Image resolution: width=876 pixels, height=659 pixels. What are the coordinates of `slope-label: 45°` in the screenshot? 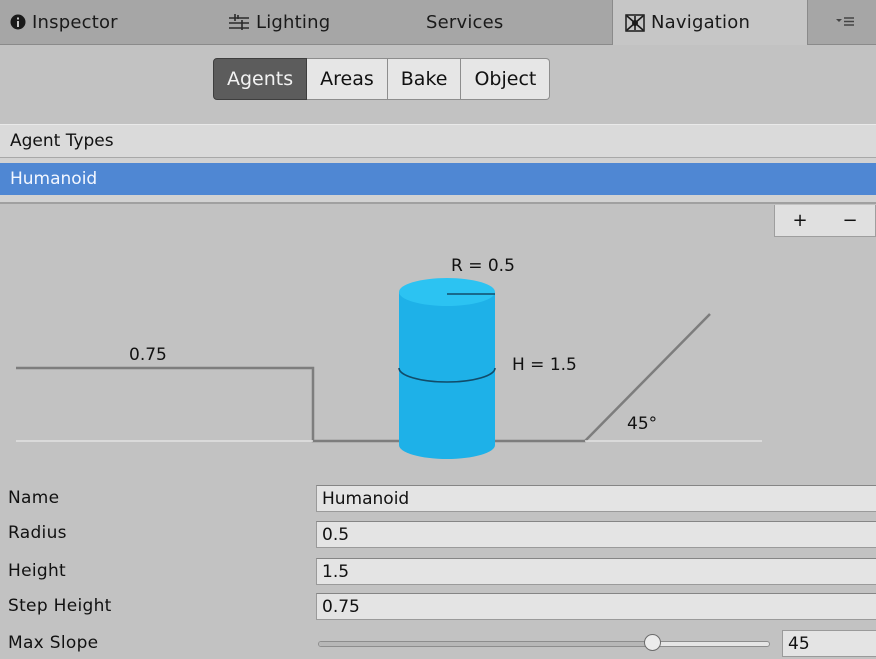 It's located at (642, 424).